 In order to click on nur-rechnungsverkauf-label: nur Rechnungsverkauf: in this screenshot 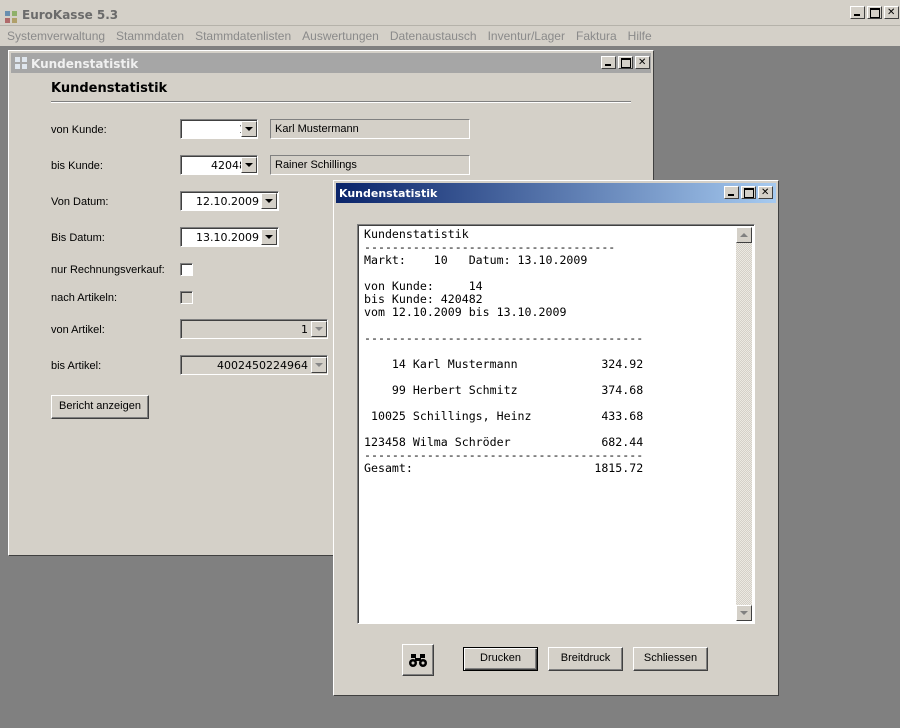, I will do `click(108, 270)`.